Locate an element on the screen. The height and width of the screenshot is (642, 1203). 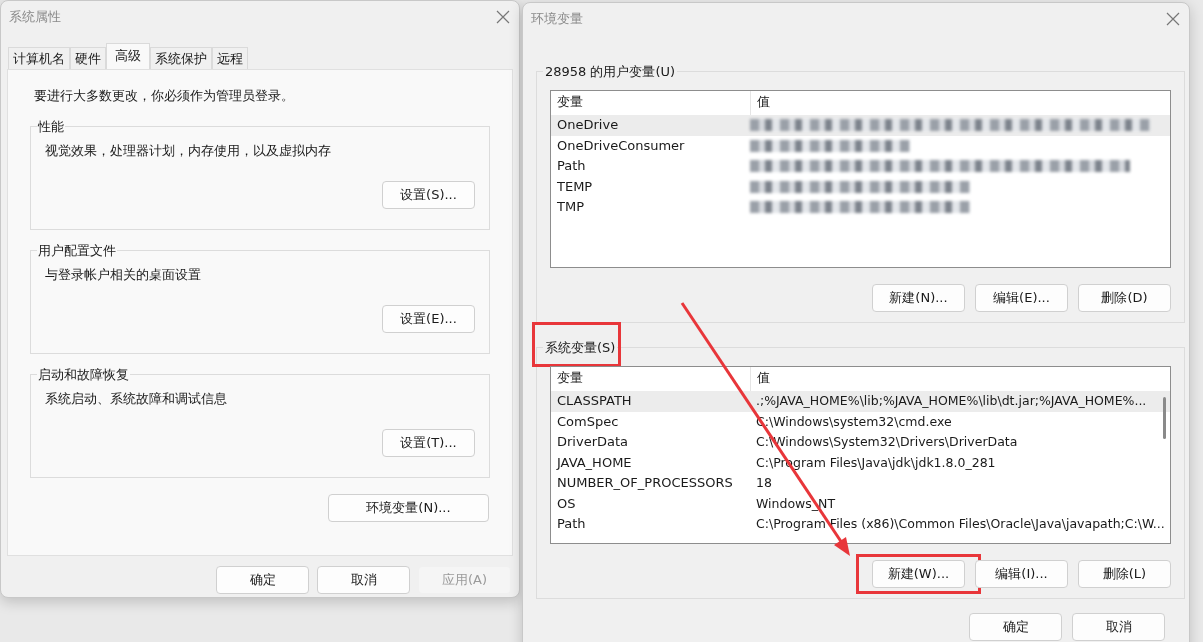
variable-name: TMP is located at coordinates (570, 207).